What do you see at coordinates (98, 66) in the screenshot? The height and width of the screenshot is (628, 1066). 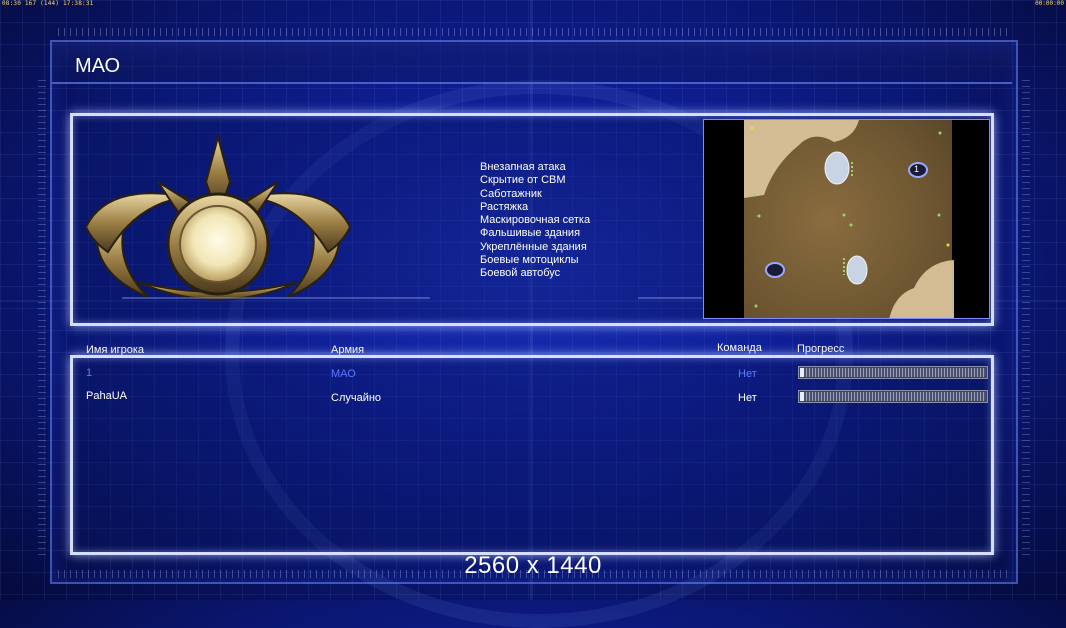 I see `page-title: МАО` at bounding box center [98, 66].